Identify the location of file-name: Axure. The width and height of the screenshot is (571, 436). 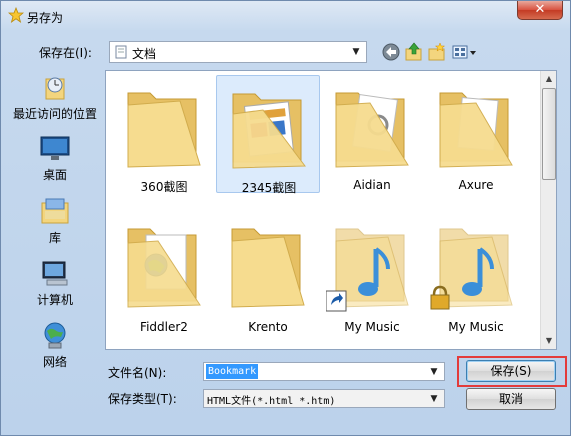
(476, 185).